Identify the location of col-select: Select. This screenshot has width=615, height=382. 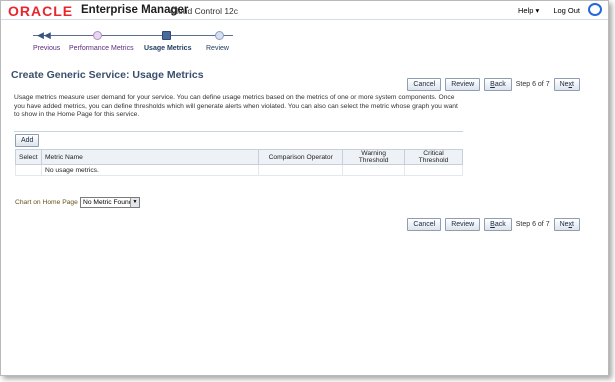
(28, 157).